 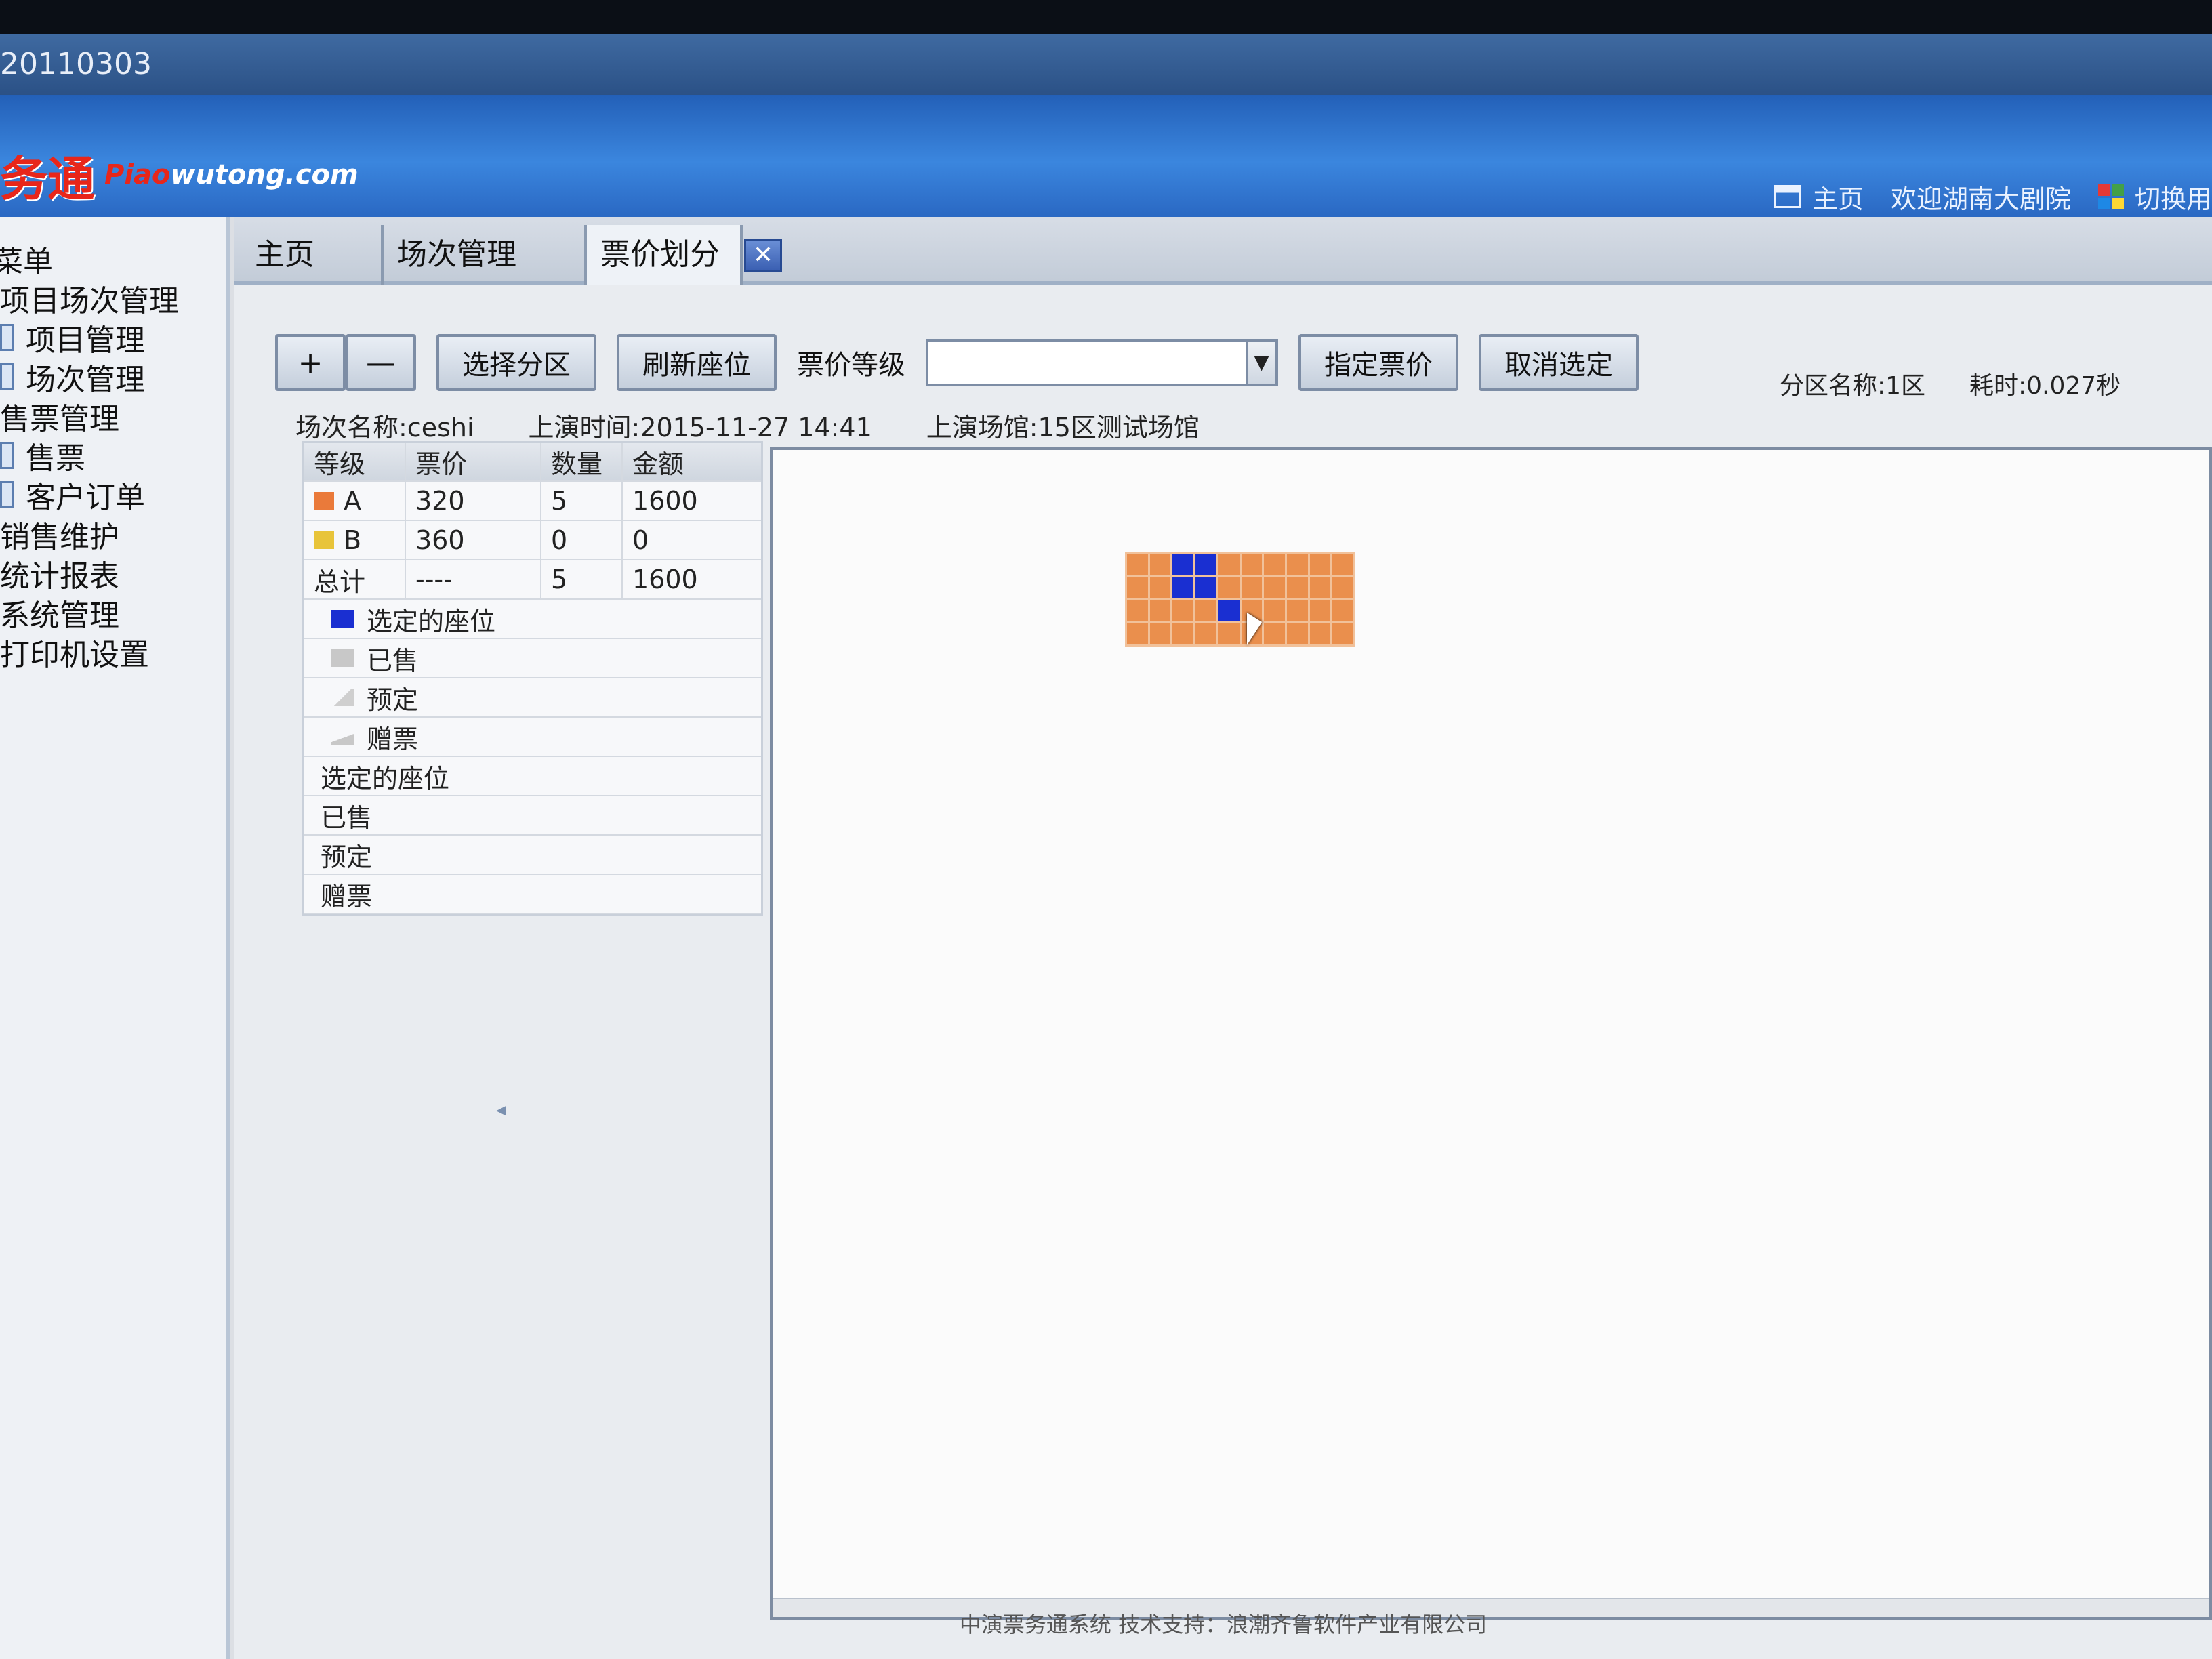 I want to click on zoom-in-button: +, so click(x=310, y=362).